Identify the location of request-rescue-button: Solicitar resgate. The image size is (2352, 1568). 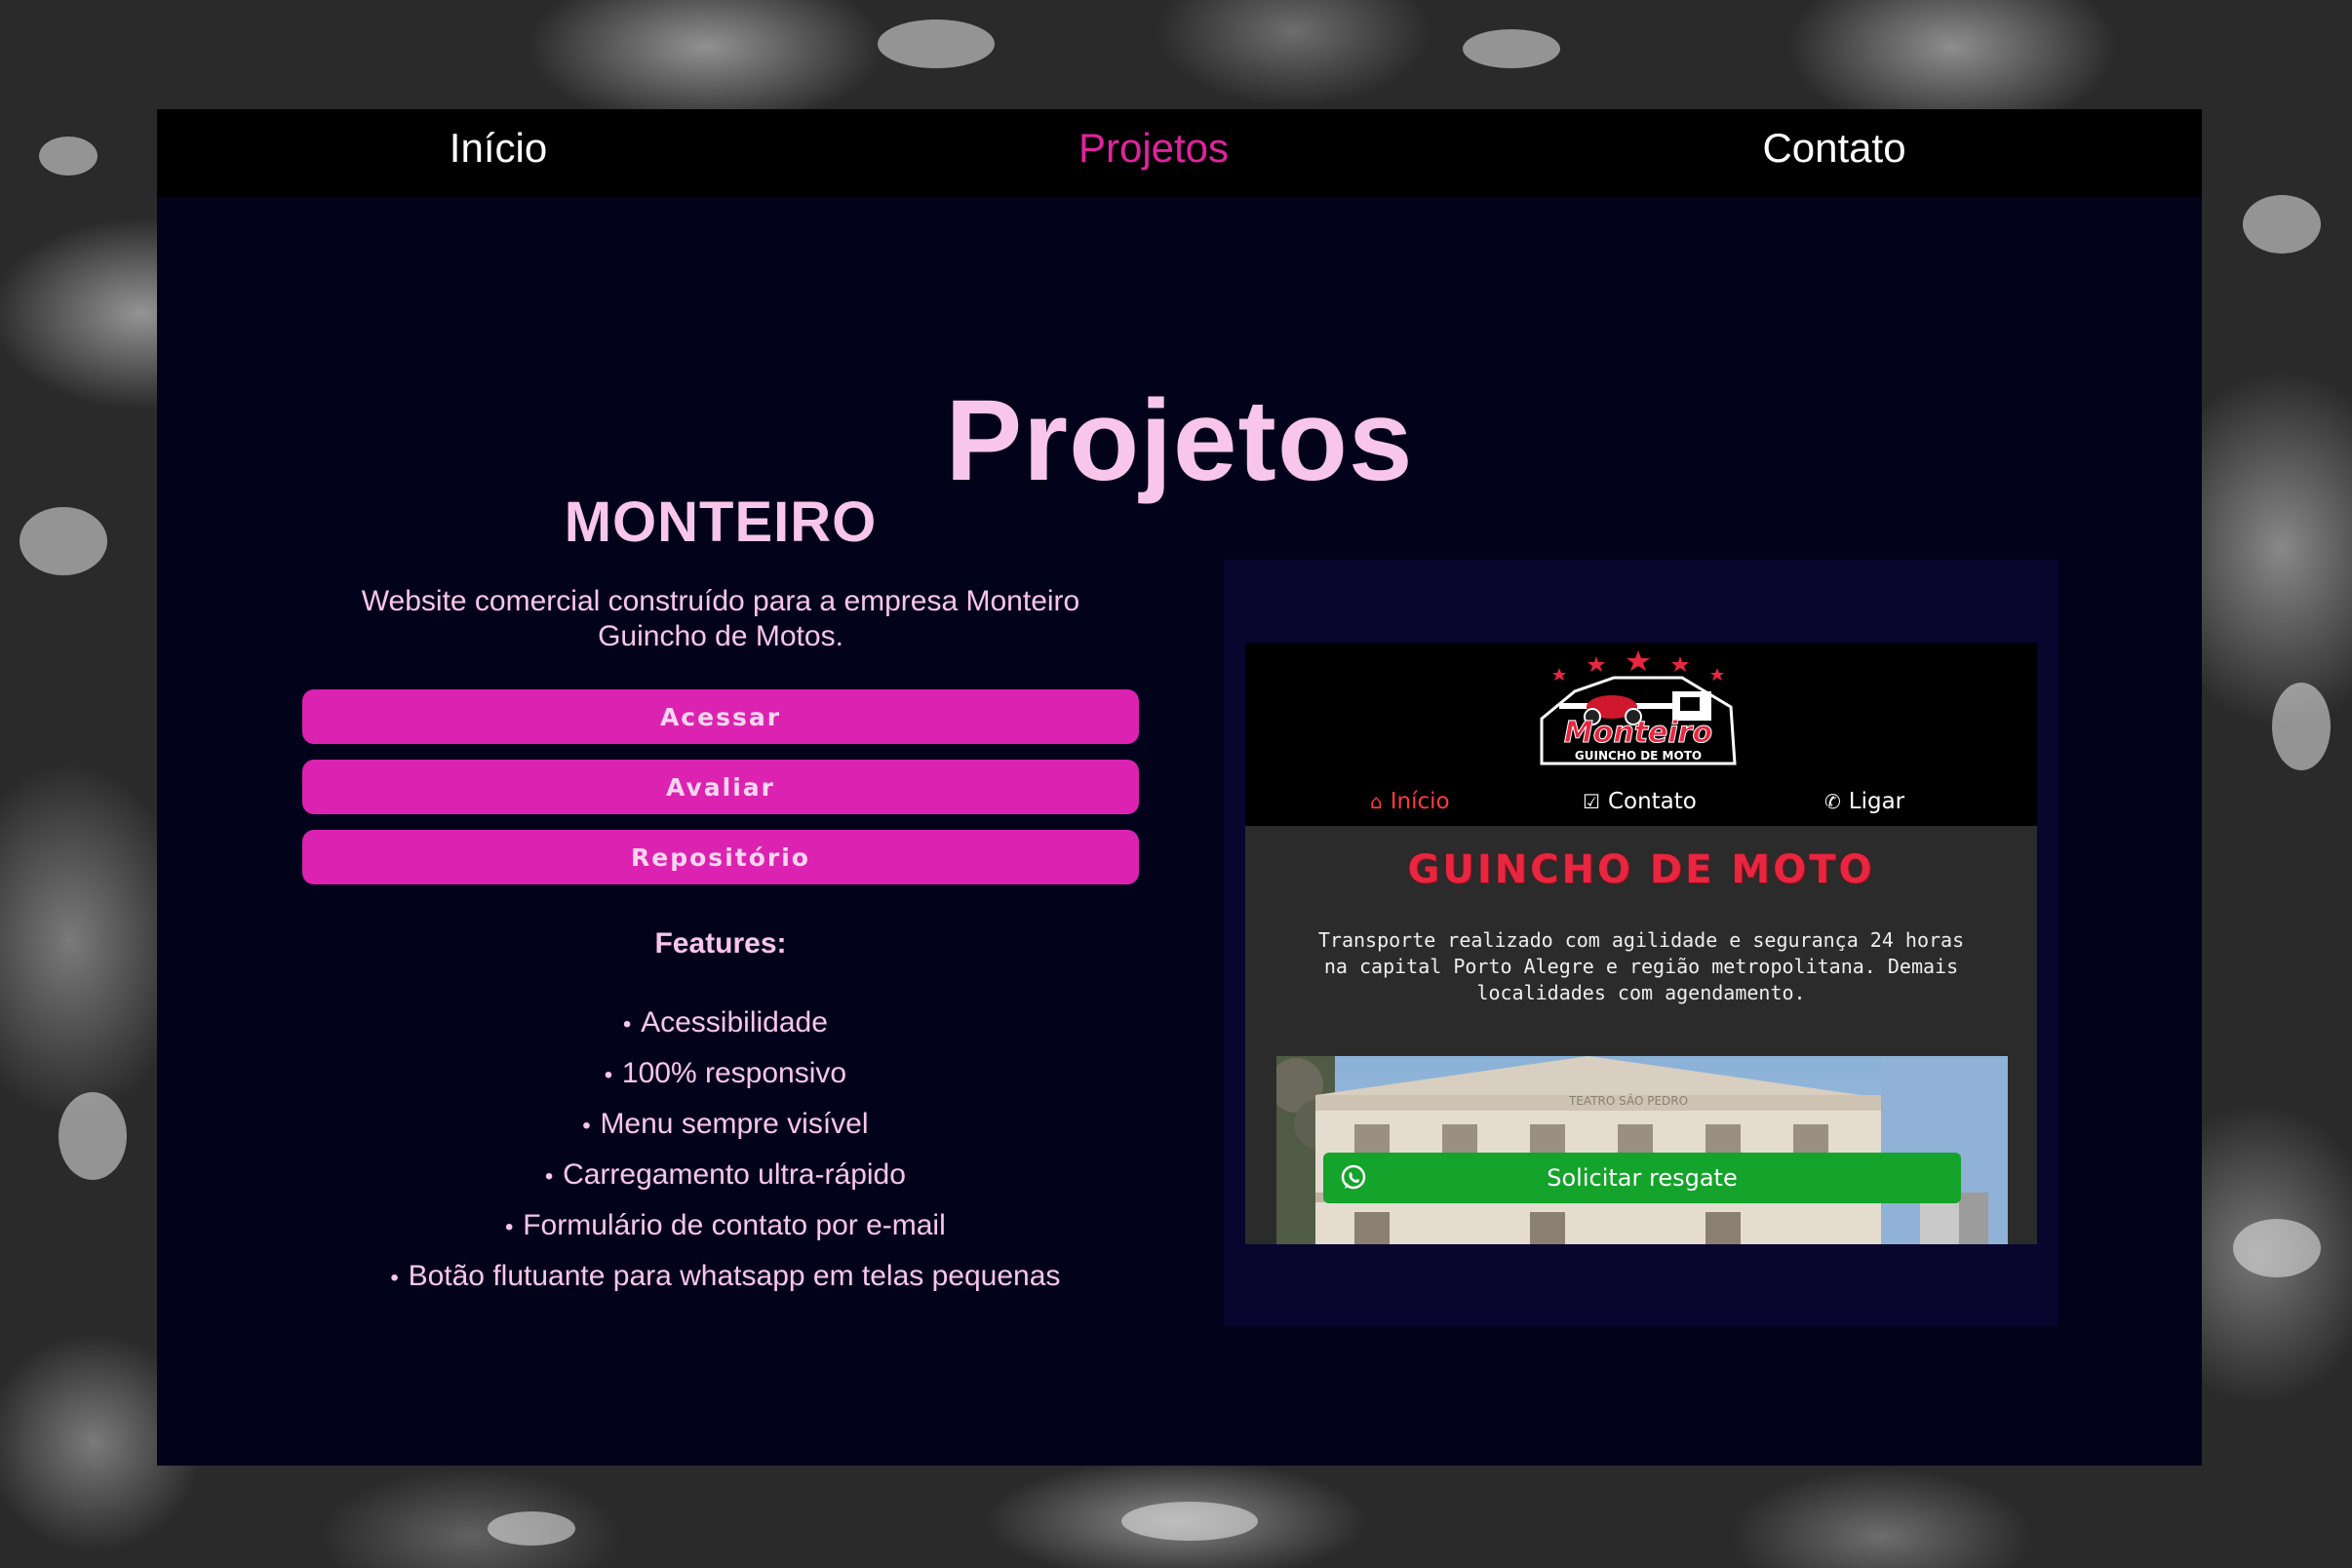
(1642, 1178).